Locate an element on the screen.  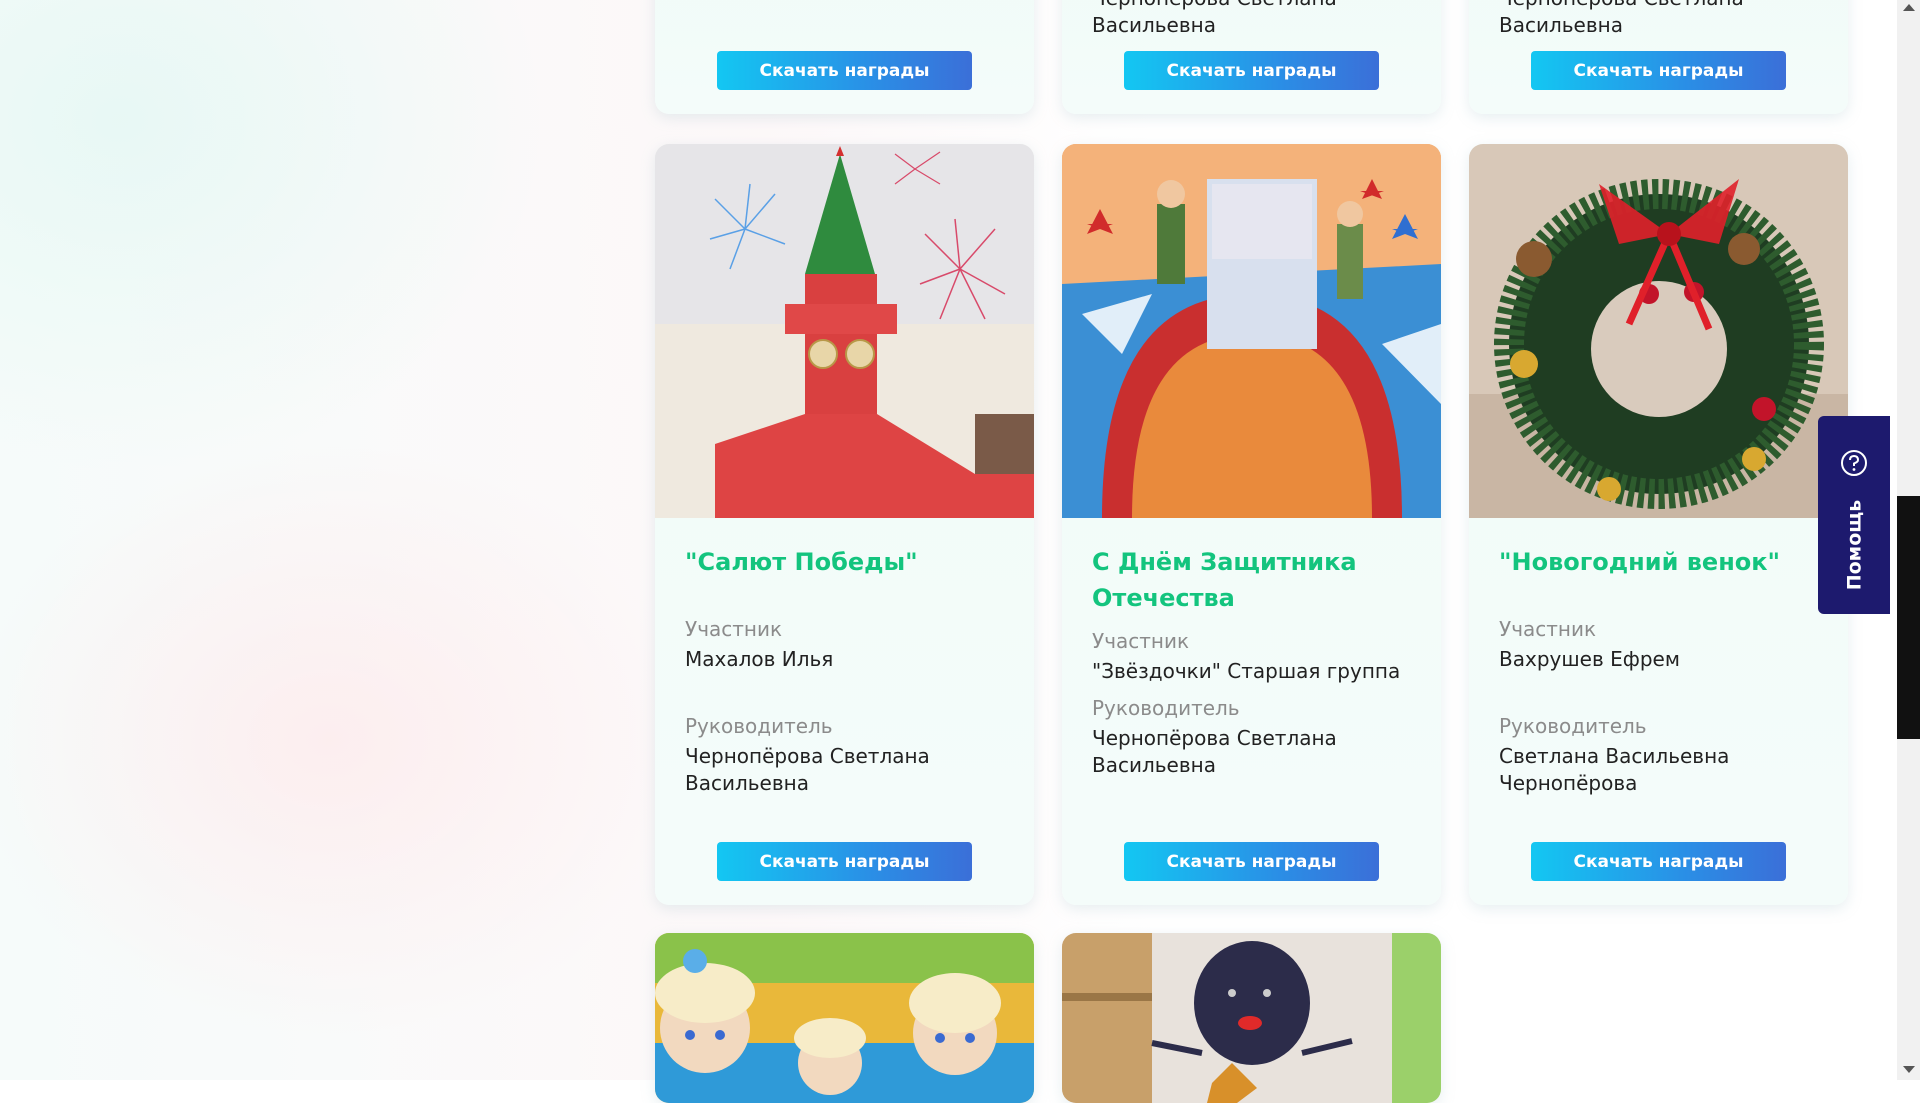
work-card: Скачать награды is located at coordinates (844, 57).